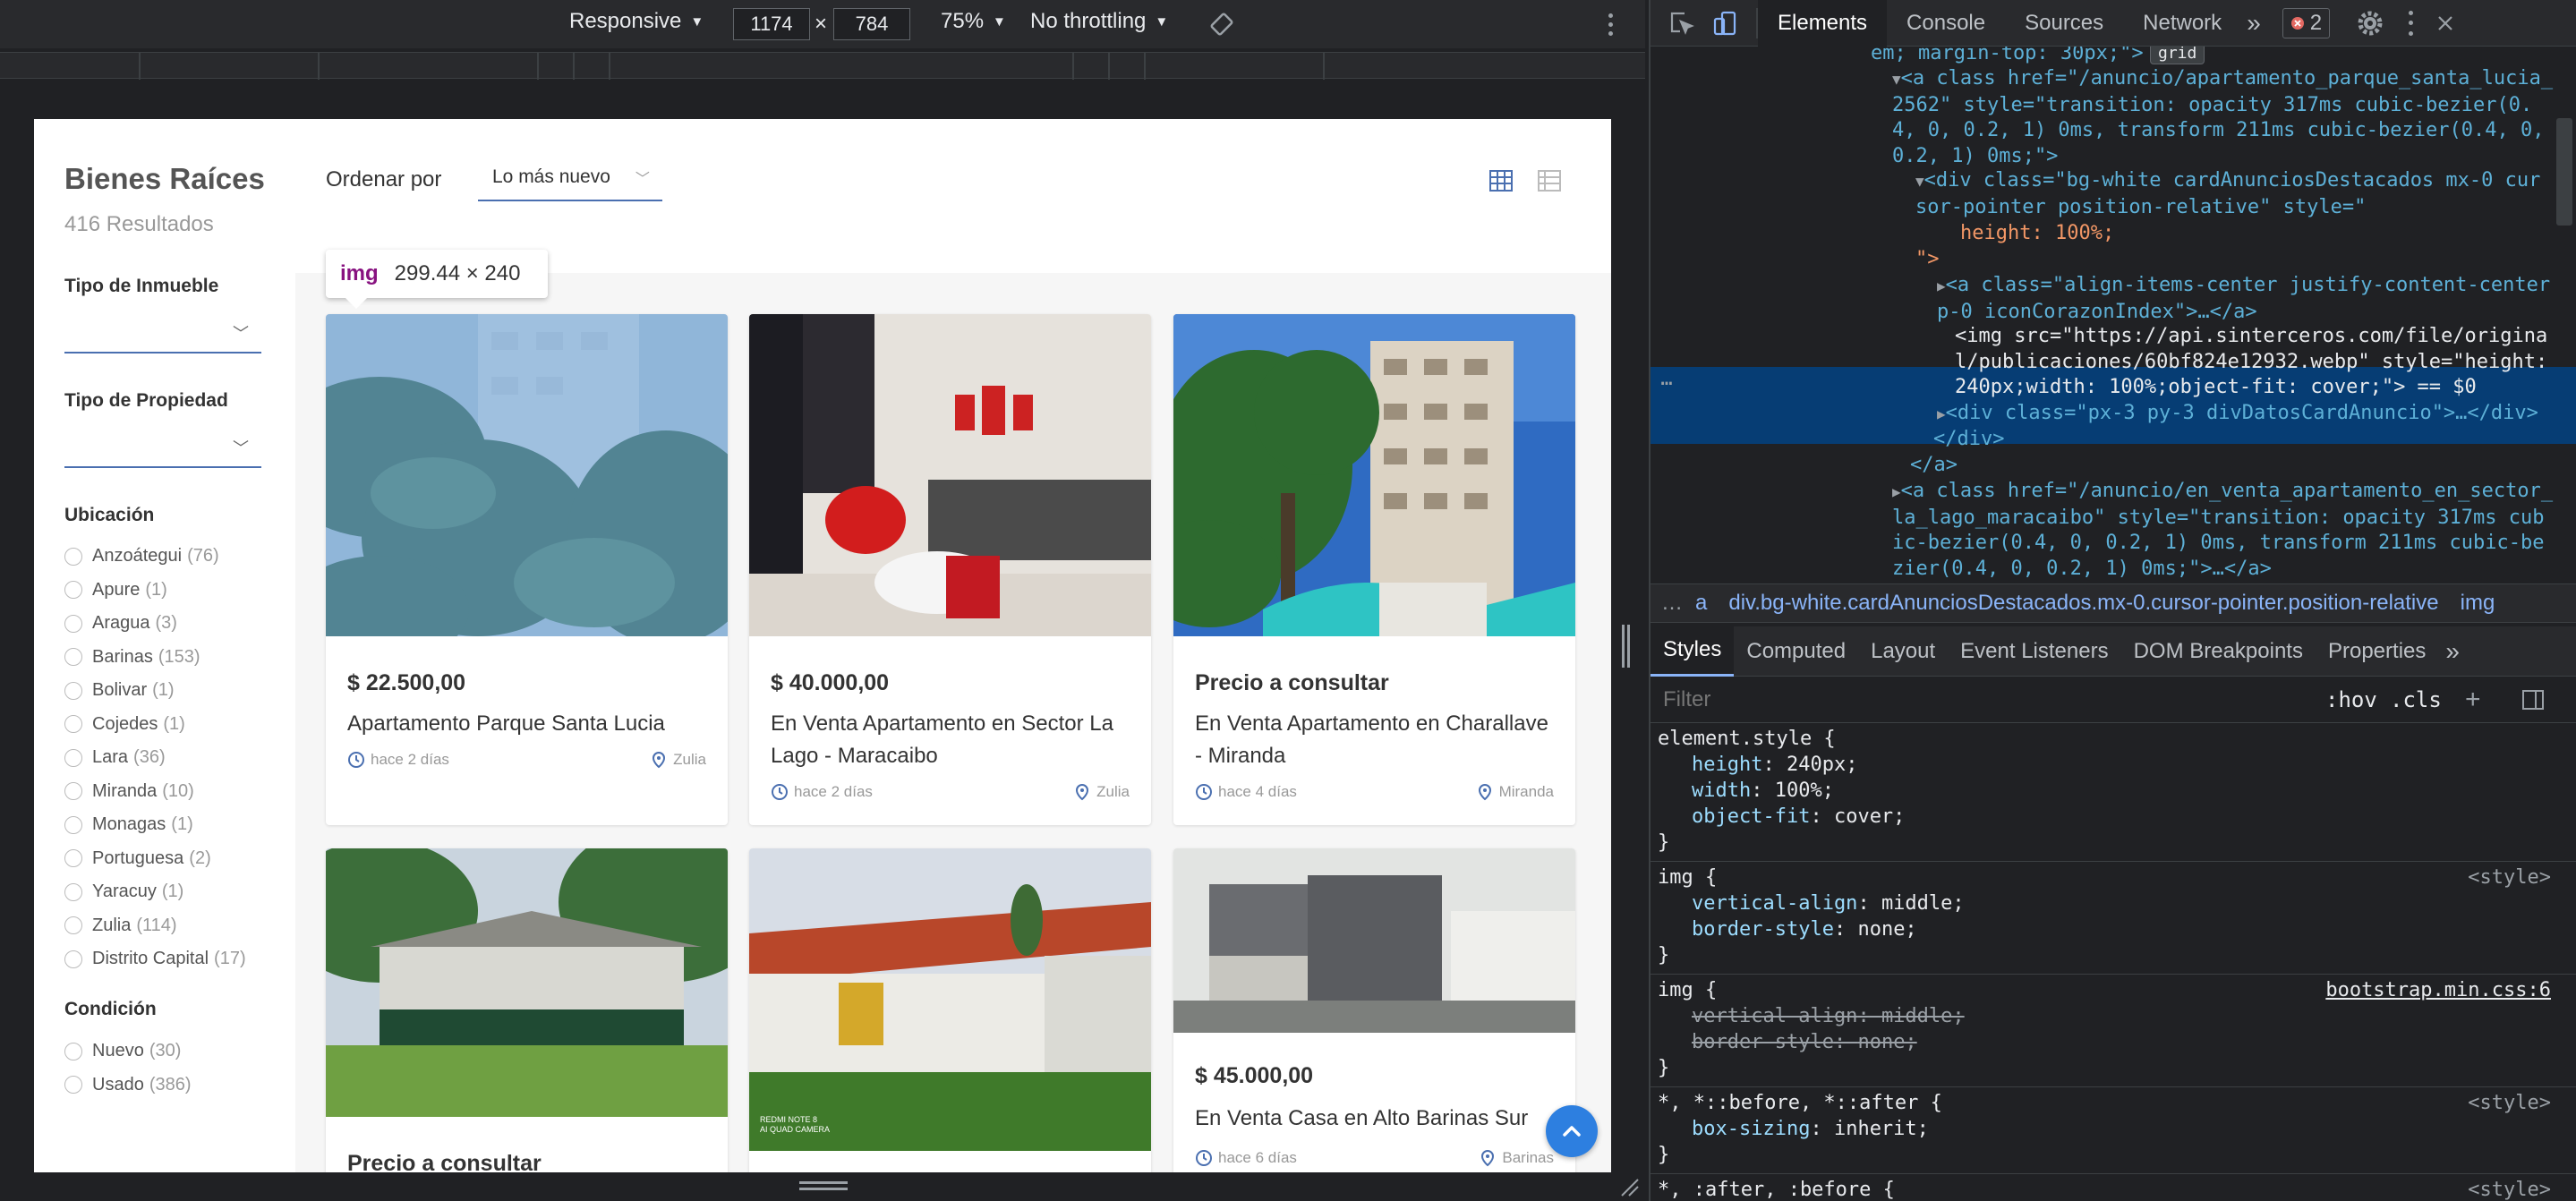  I want to click on new-rule-icon: +, so click(2473, 700).